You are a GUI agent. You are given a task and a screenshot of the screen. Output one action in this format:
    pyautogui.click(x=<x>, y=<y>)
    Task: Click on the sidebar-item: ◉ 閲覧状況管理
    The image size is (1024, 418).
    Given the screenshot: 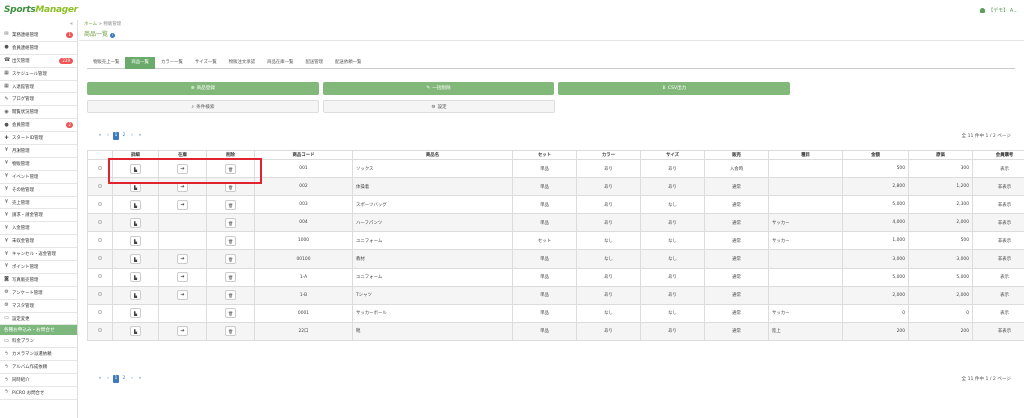 What is the action you would take?
    pyautogui.click(x=38, y=113)
    